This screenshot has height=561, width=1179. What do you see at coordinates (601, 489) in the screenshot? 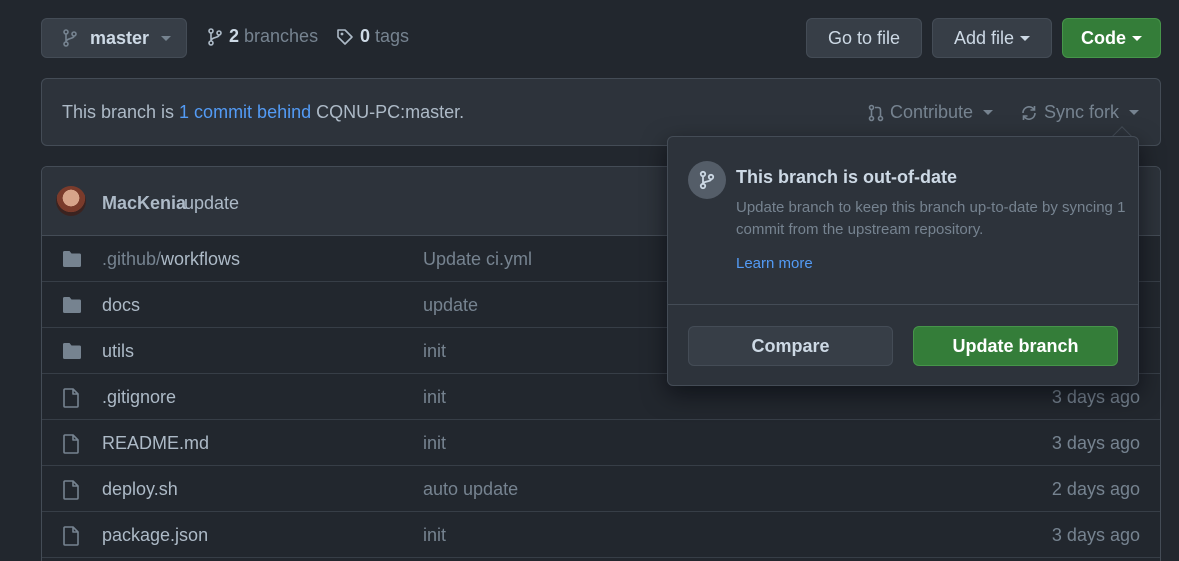
I see `table-row: deploy.sh auto update 2 days ago` at bounding box center [601, 489].